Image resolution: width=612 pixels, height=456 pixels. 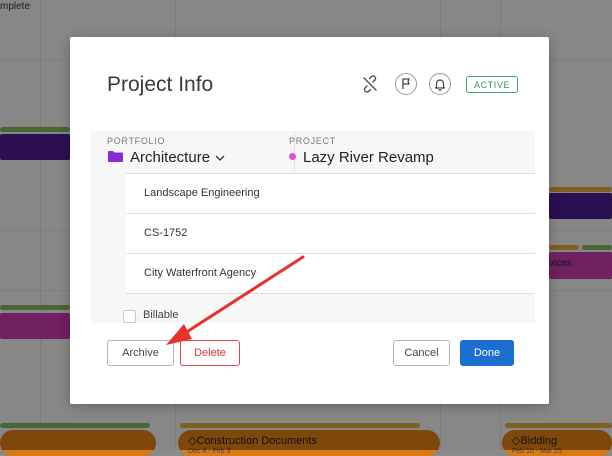 What do you see at coordinates (330, 274) in the screenshot?
I see `client-field: City Waterfront Agency` at bounding box center [330, 274].